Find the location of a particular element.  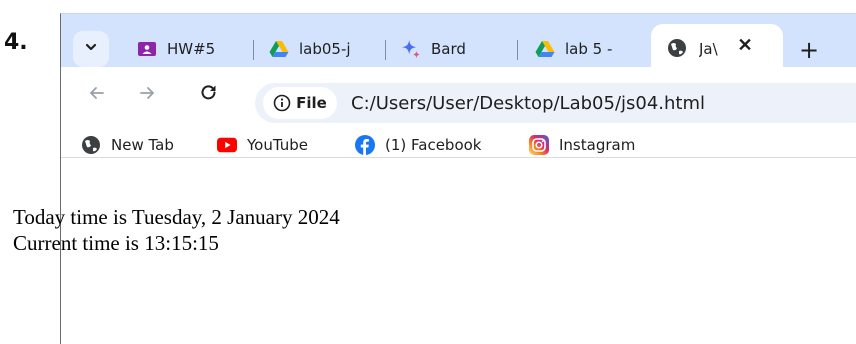

tab-label: lab05-j is located at coordinates (325, 49).